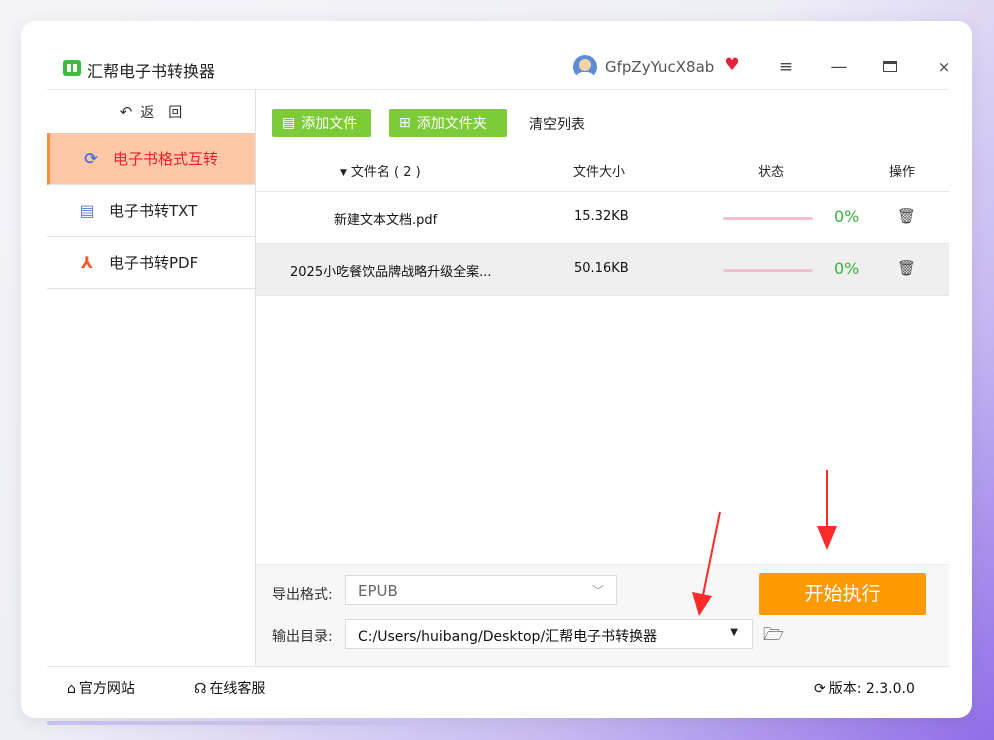  What do you see at coordinates (842, 594) in the screenshot?
I see `start-button: 开始执行` at bounding box center [842, 594].